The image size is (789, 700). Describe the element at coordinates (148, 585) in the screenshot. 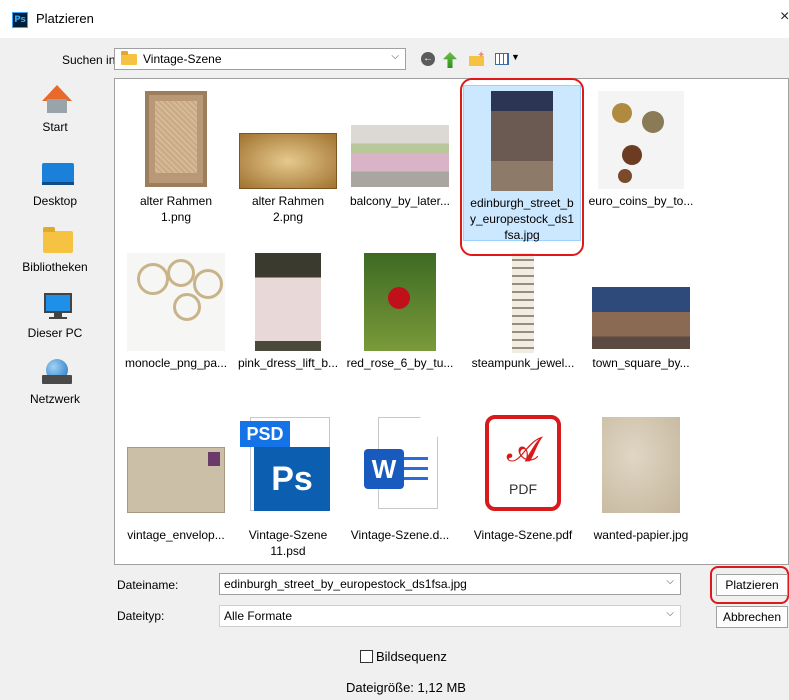

I see `filename-label: Dateiname:` at that location.